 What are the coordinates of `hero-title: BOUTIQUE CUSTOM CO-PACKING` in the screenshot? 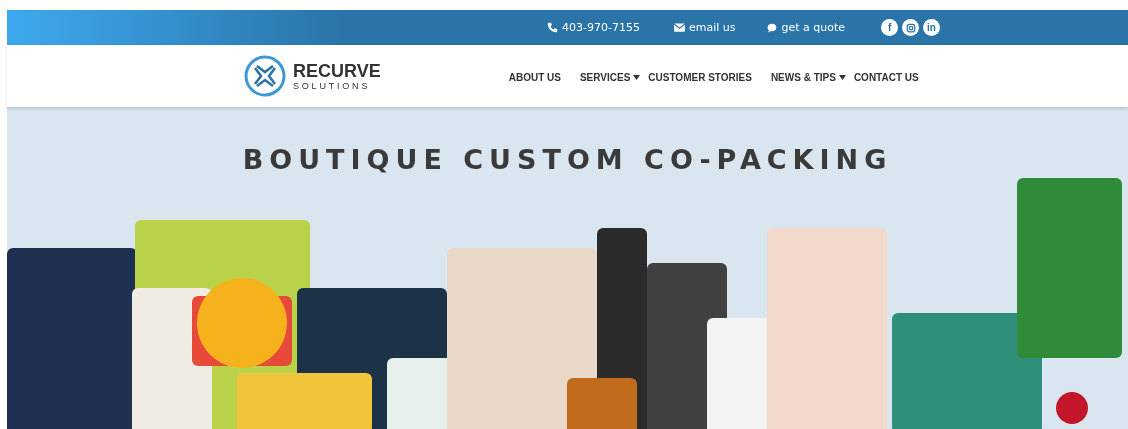 It's located at (567, 159).